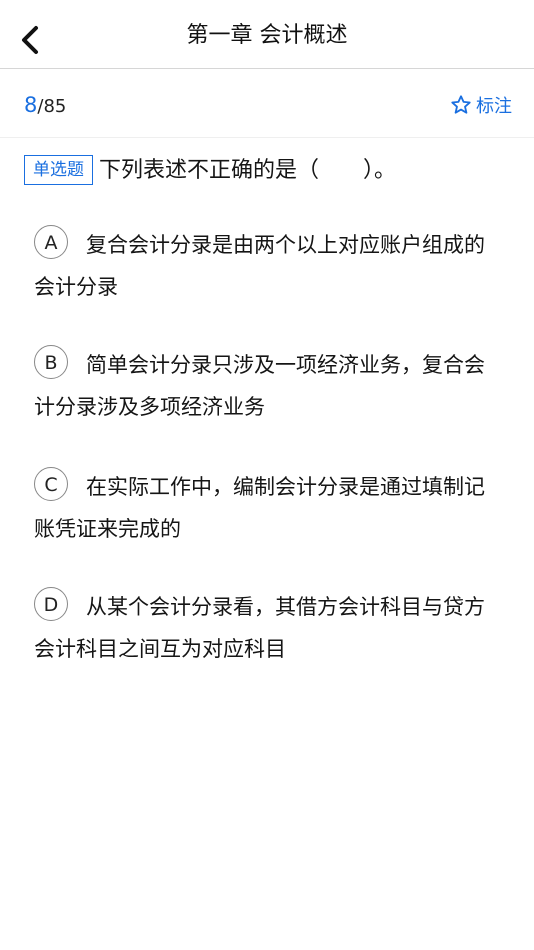 The height and width of the screenshot is (950, 534). I want to click on option-b: B 简单会计分录只涉及一项经济业务，复合会计分录涉及多项经济业务, so click(269, 386).